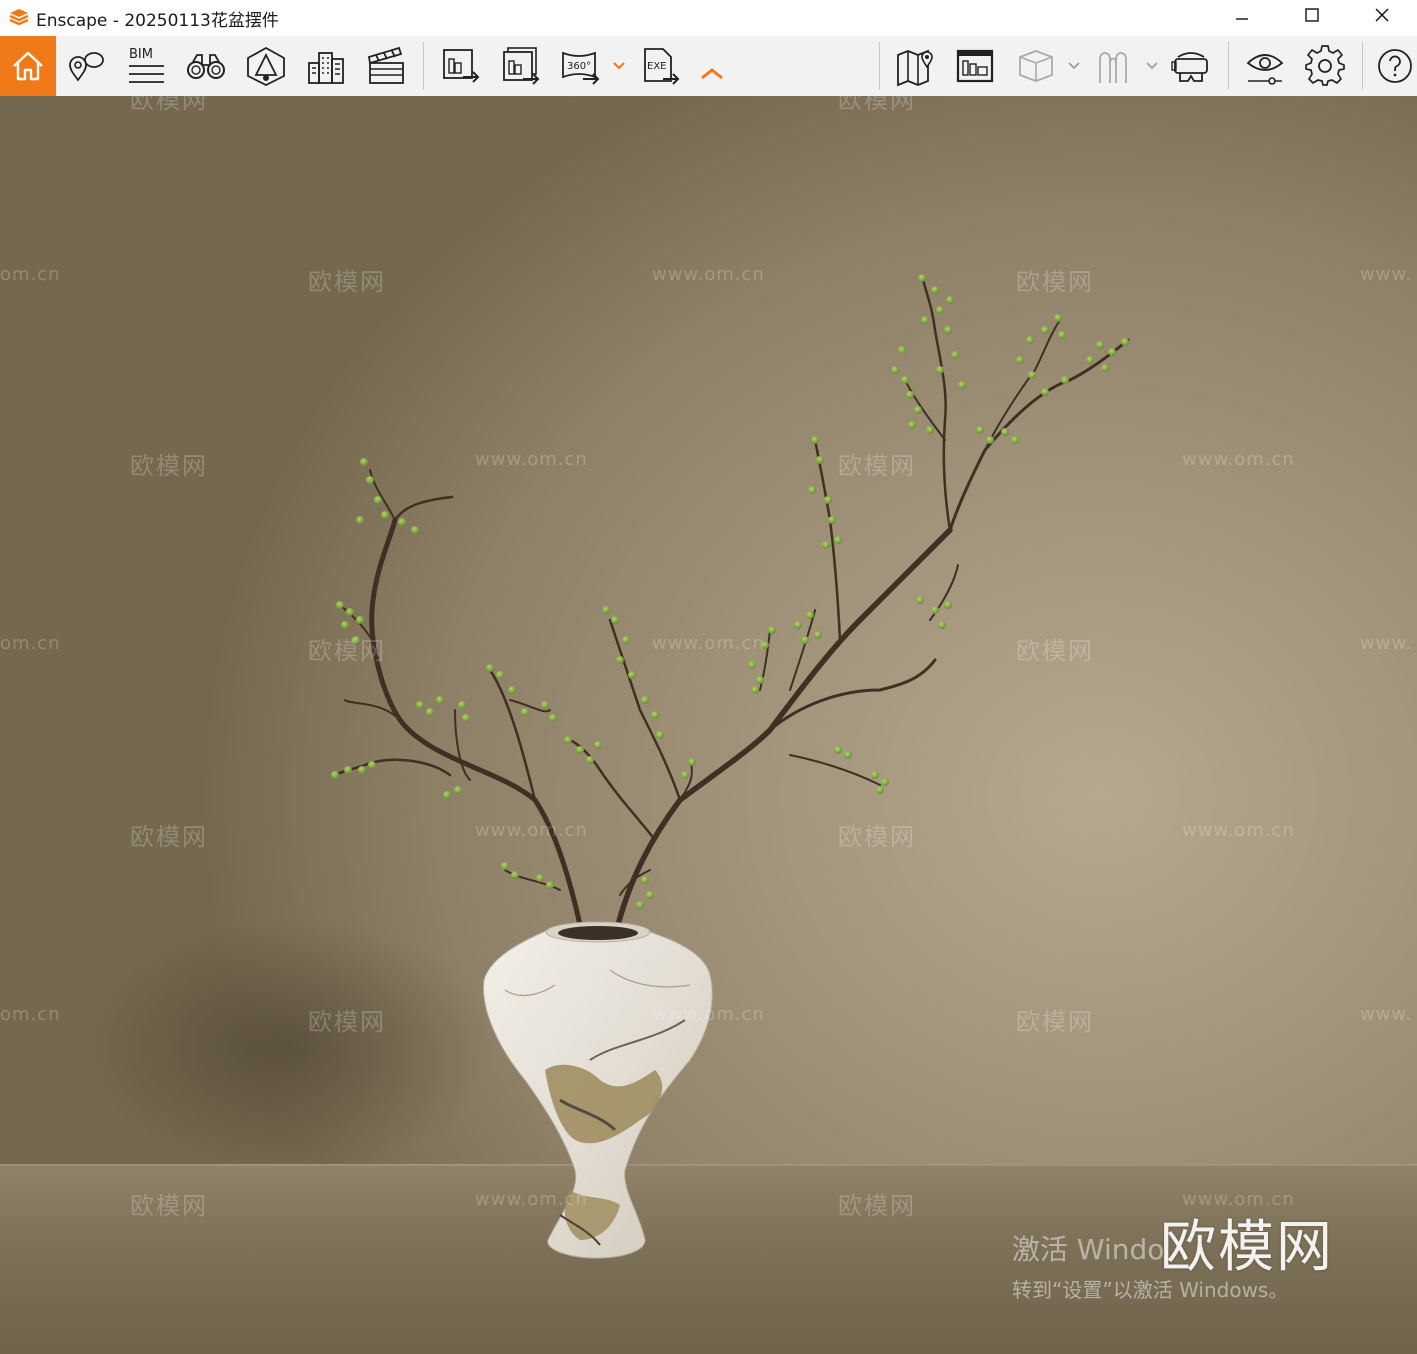  Describe the element at coordinates (1242, 19) in the screenshot. I see `minimize-icon` at that location.